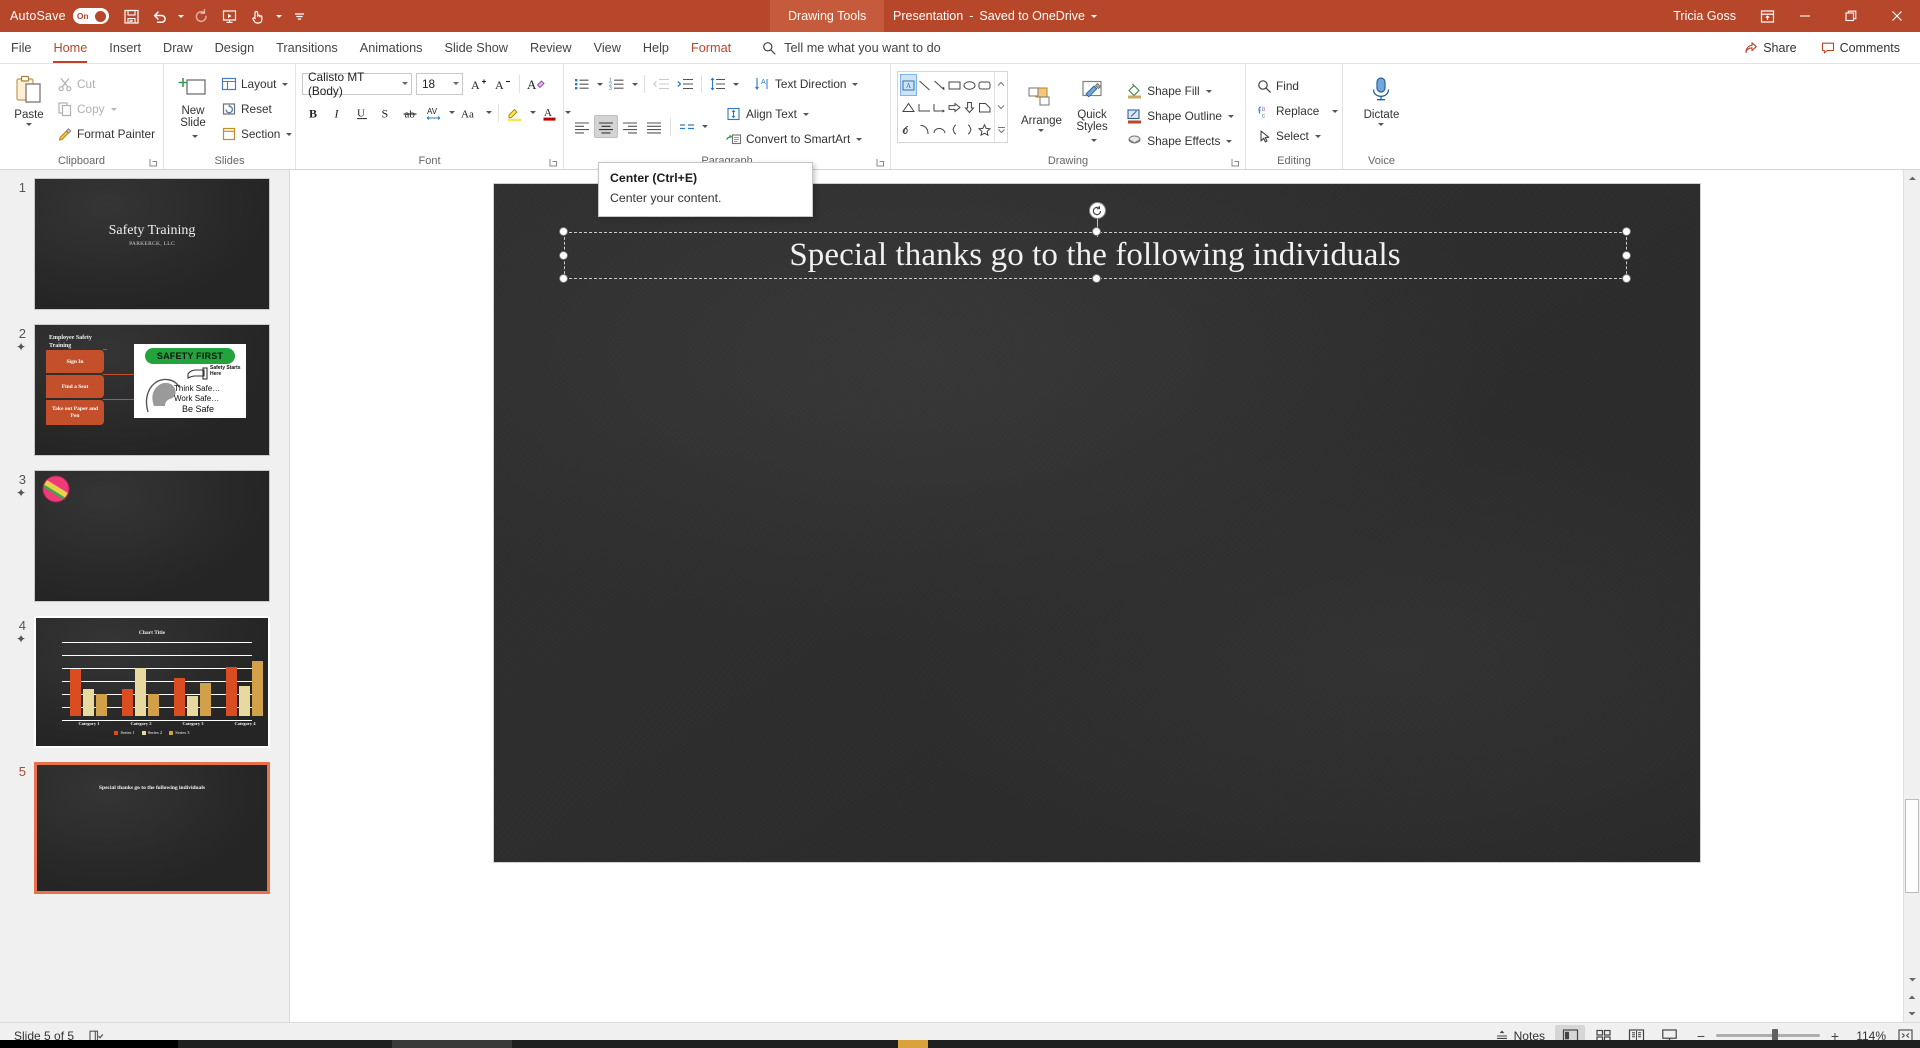  What do you see at coordinates (160, 16) in the screenshot?
I see `undo-icon` at bounding box center [160, 16].